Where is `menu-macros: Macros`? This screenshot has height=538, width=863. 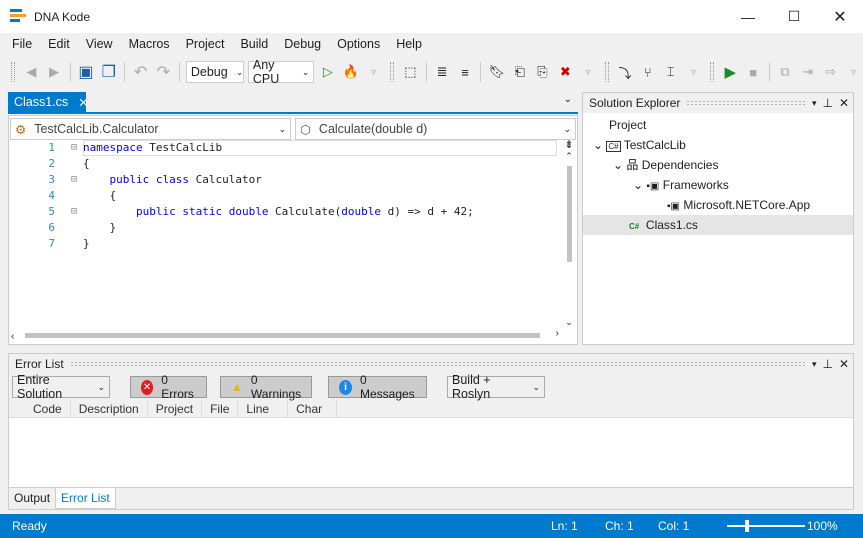
menu-macros: Macros is located at coordinates (149, 44).